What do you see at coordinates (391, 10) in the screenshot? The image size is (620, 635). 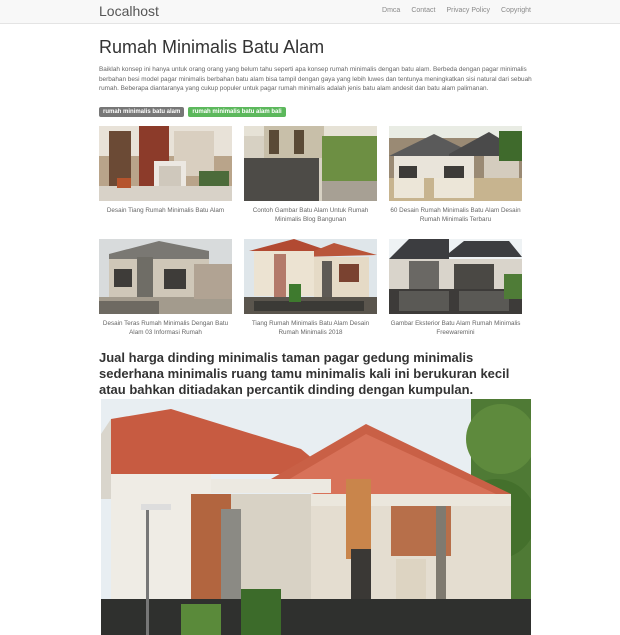 I see `nav-link-dmca: Dmca` at bounding box center [391, 10].